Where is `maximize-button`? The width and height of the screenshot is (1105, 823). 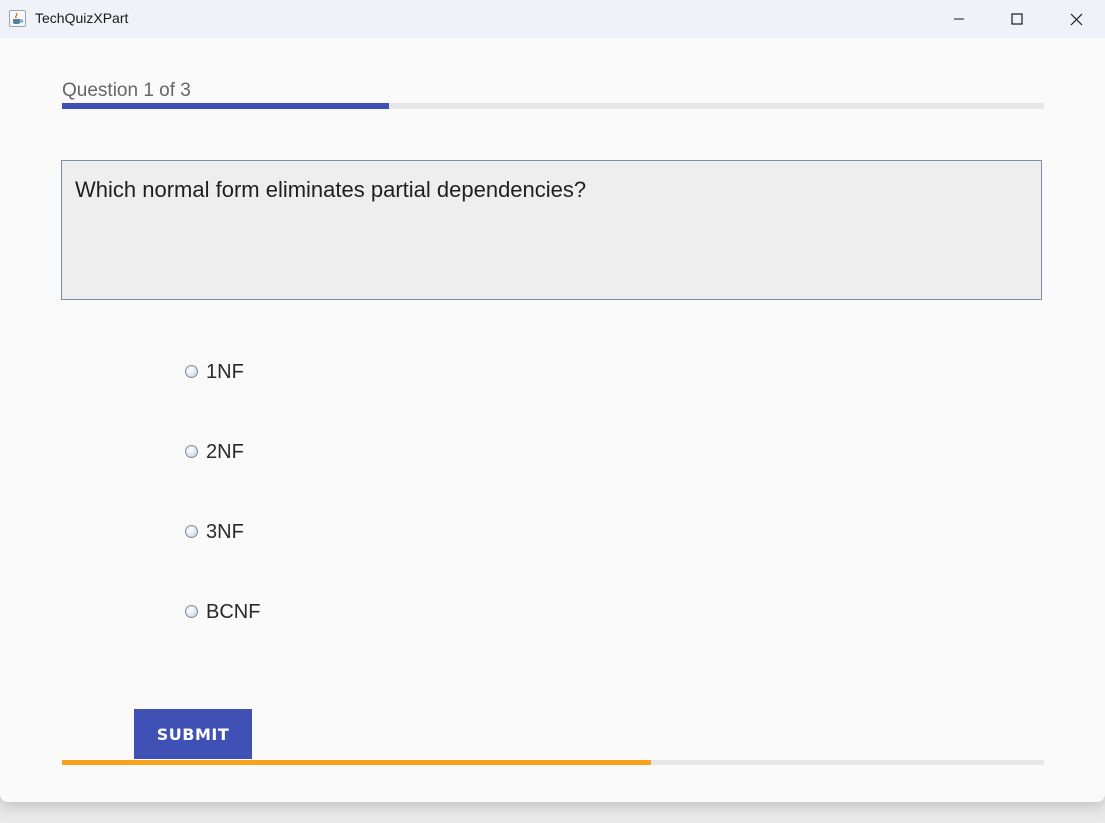 maximize-button is located at coordinates (1017, 19).